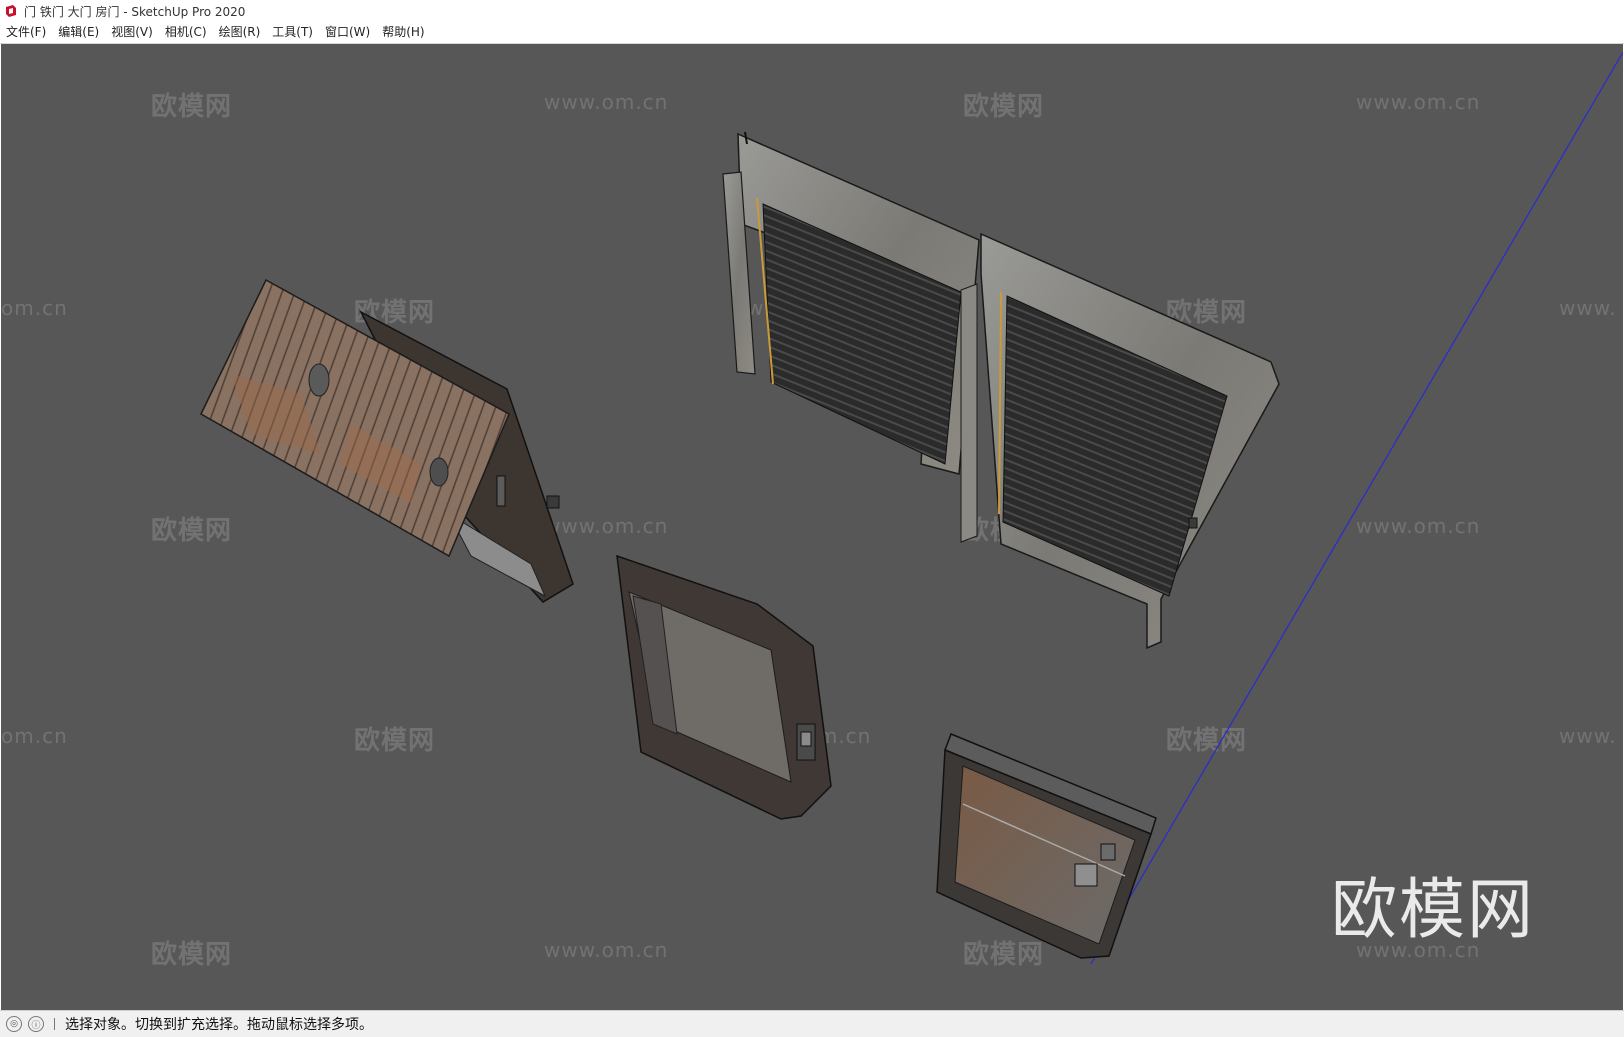 The image size is (1624, 1037). Describe the element at coordinates (135, 11) in the screenshot. I see `window-title: 门 铁门 大门 房门 - SketchUp Pro 2020` at that location.